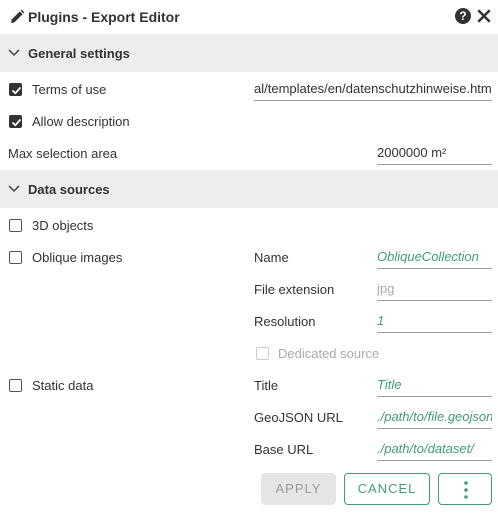  Describe the element at coordinates (63, 385) in the screenshot. I see `static-data-label: Static data` at that location.